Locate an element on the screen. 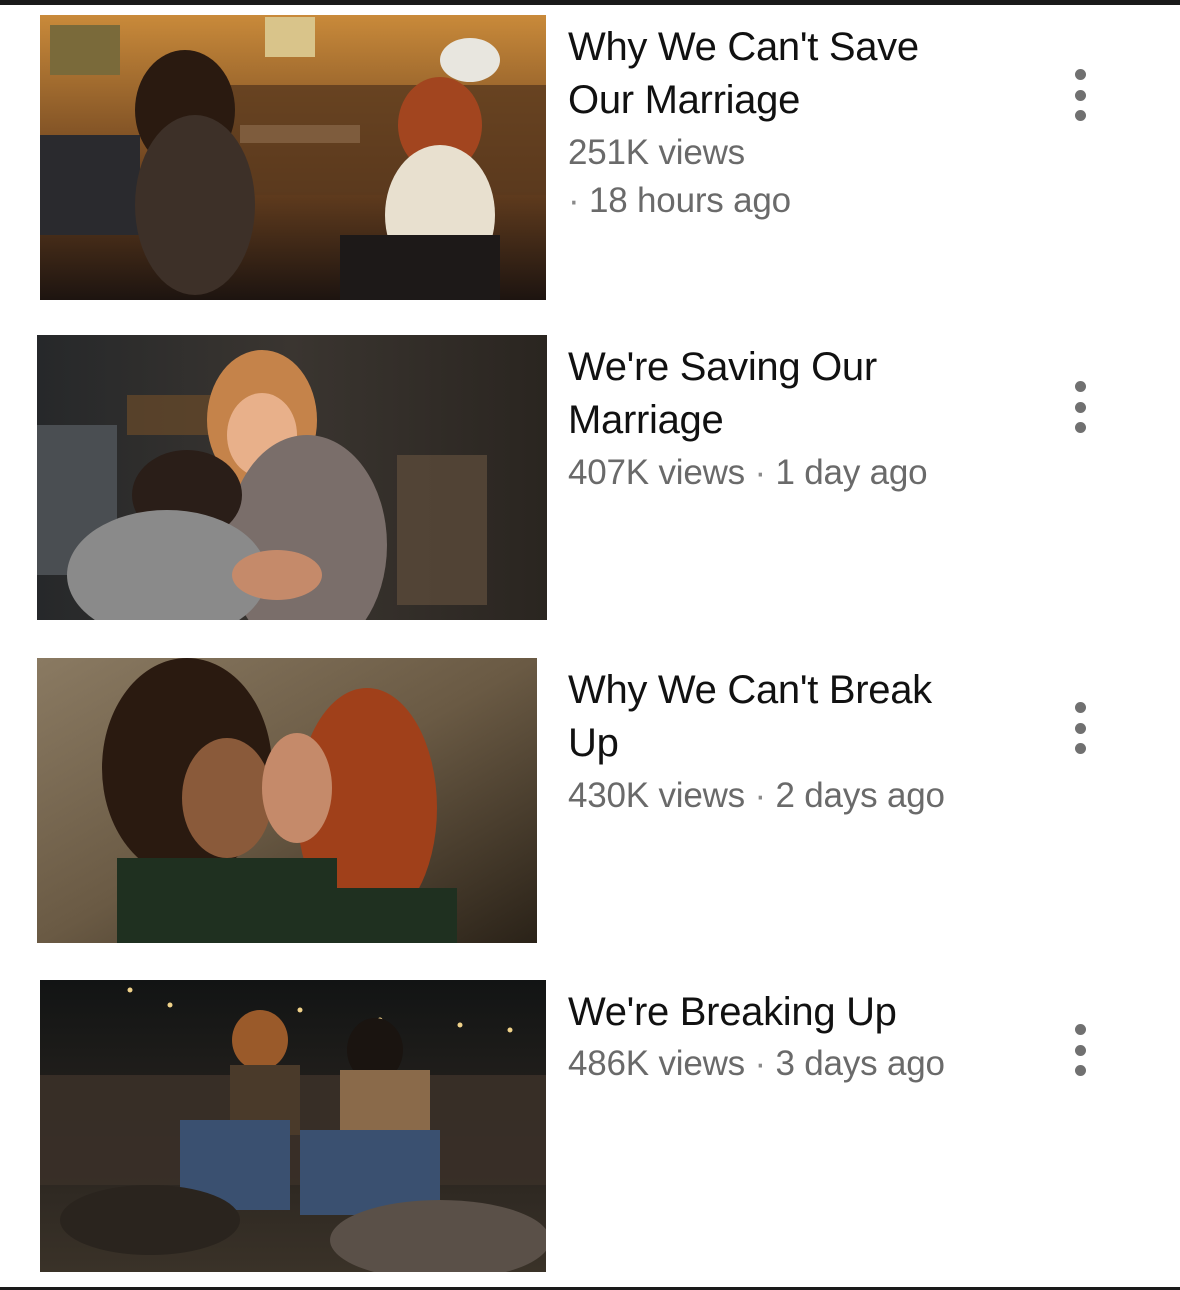 The height and width of the screenshot is (1290, 1180). video-meta: 486K views · 3 days ago is located at coordinates (778, 1064).